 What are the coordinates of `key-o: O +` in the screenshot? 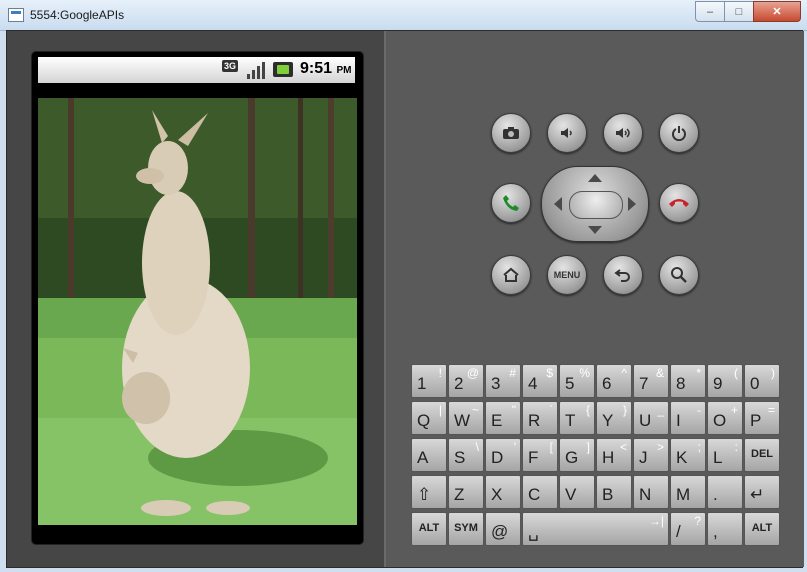 It's located at (725, 418).